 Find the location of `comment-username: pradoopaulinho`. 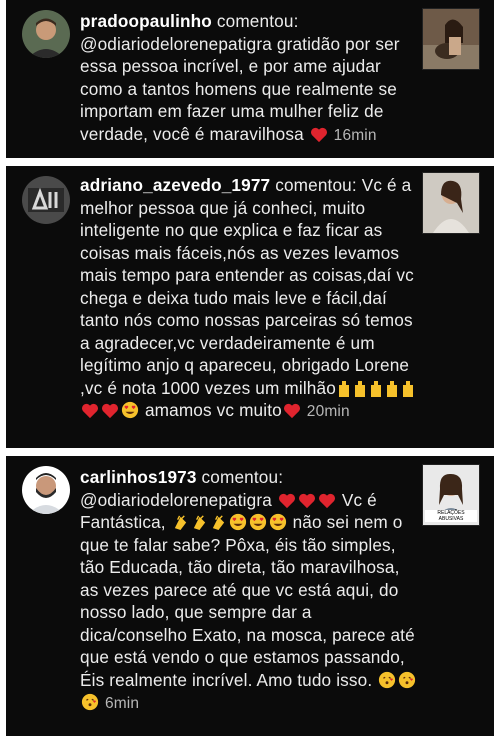

comment-username: pradoopaulinho is located at coordinates (146, 21).